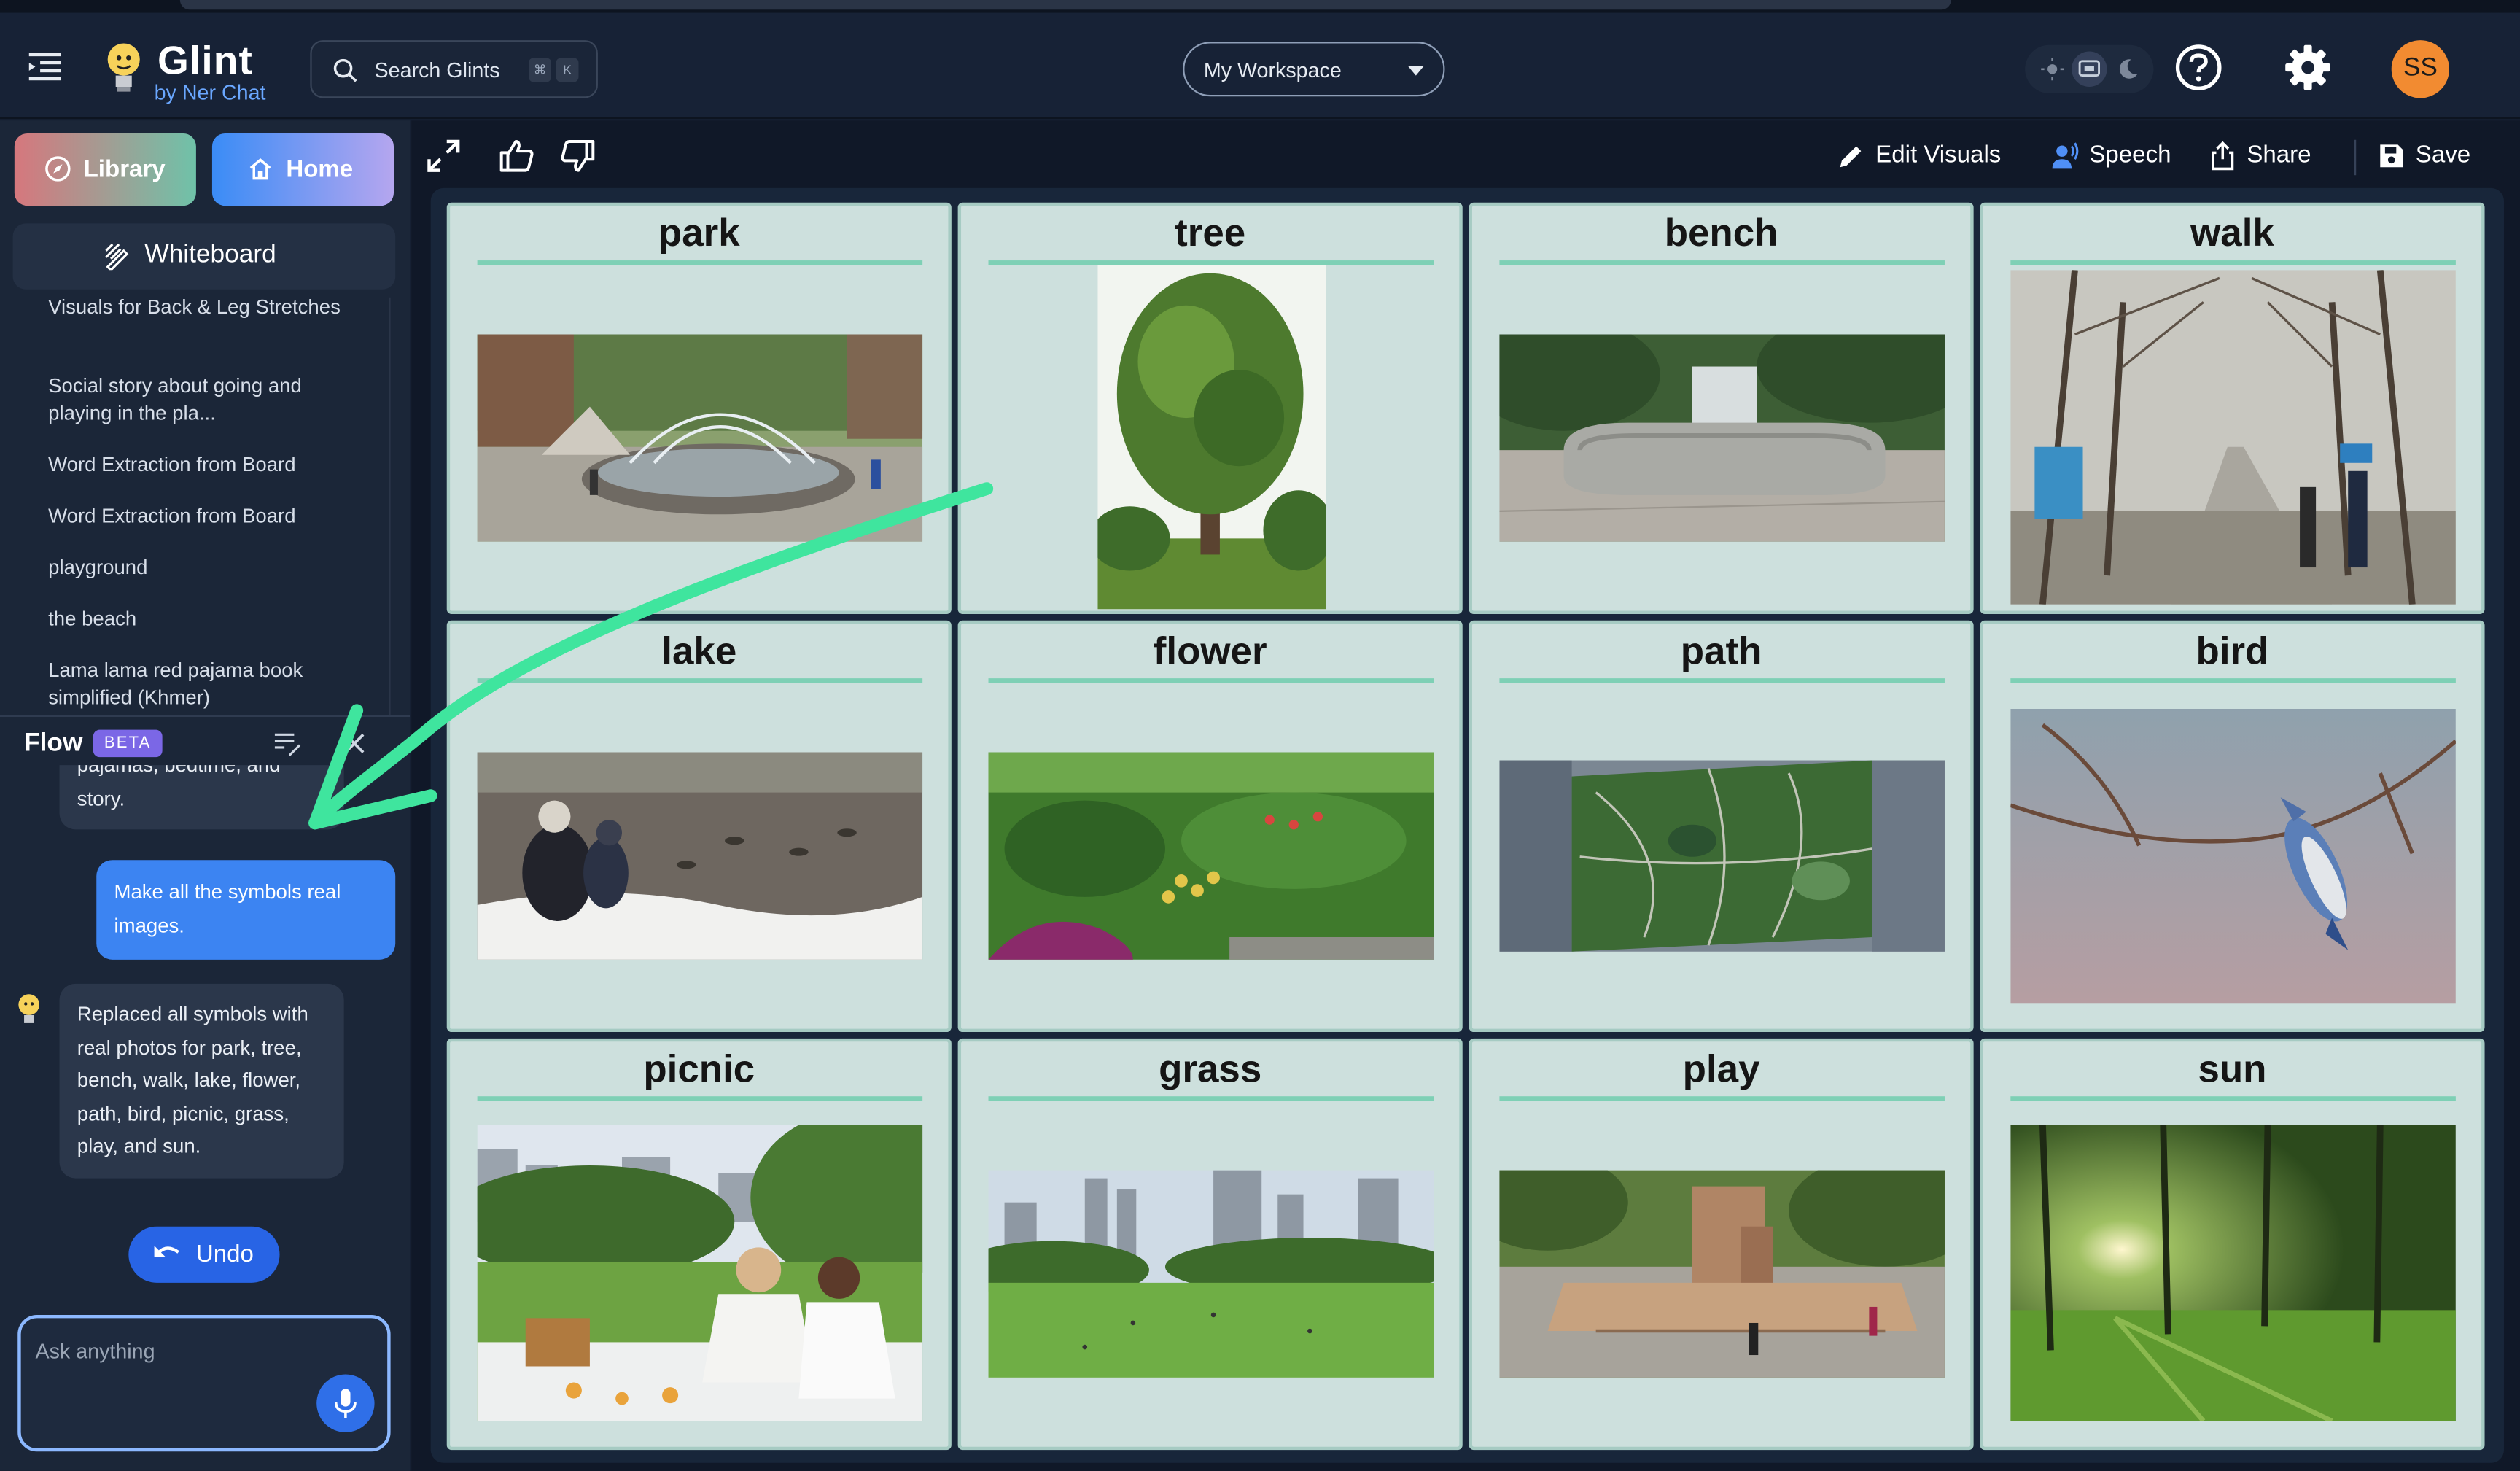 This screenshot has height=1471, width=2520. I want to click on undo-icon, so click(166, 1251).